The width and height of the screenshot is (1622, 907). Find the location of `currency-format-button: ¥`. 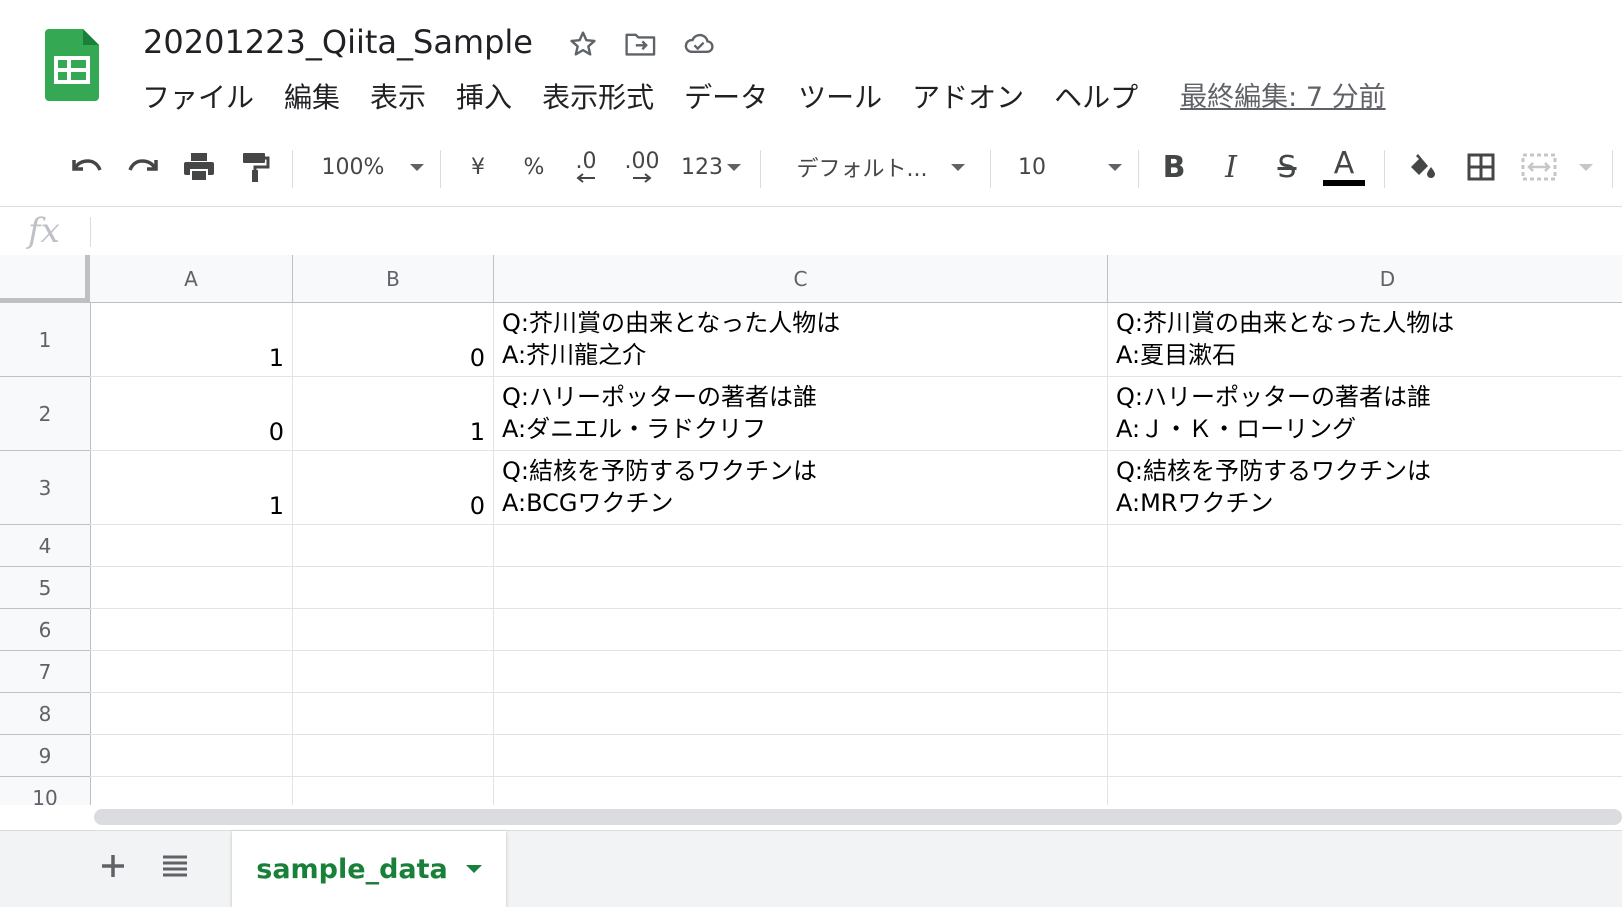

currency-format-button: ¥ is located at coordinates (478, 167).